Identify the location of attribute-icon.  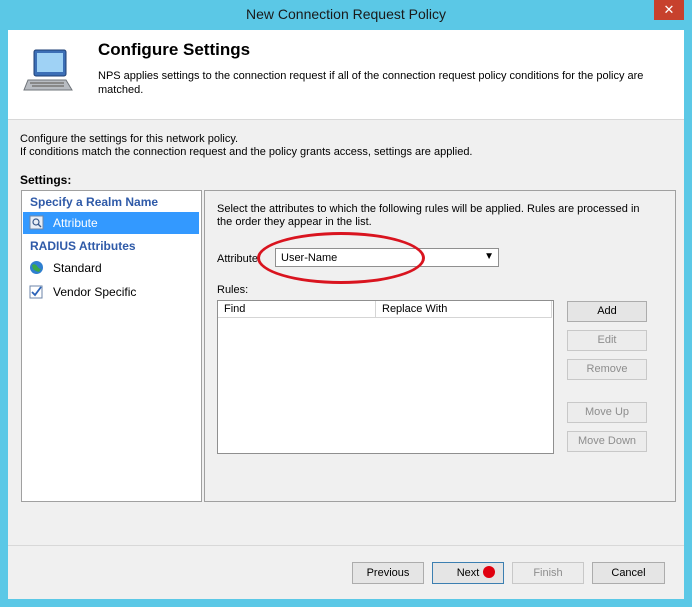
(36, 222).